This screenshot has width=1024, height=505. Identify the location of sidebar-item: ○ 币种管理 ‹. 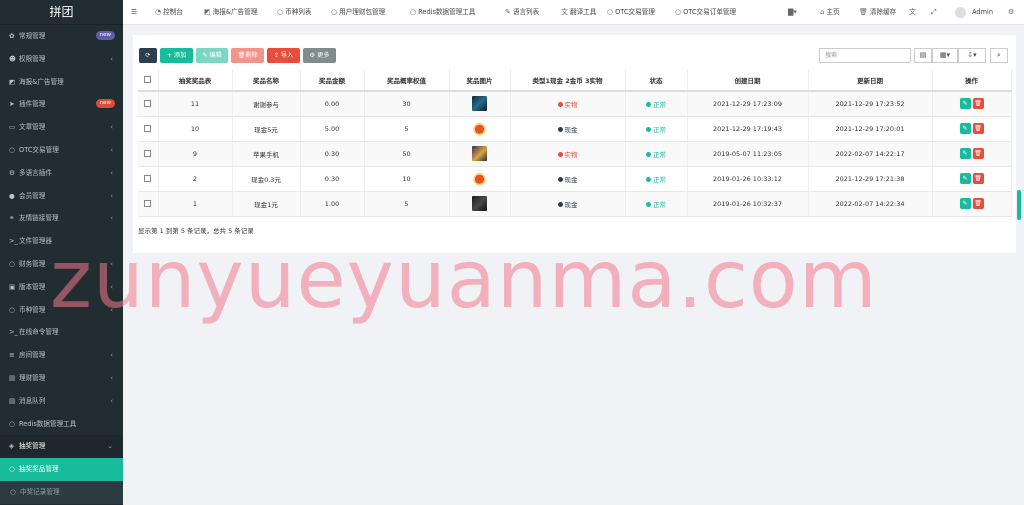
(61, 310).